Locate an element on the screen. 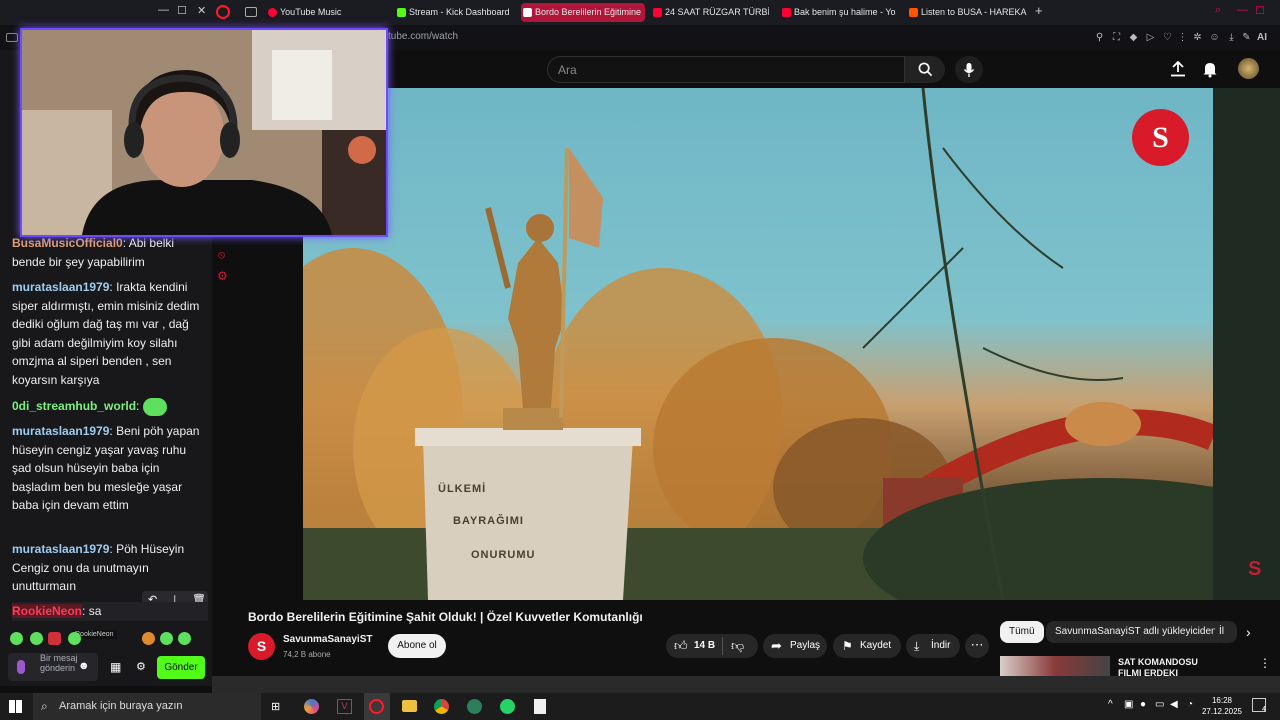 Image resolution: width=1280 pixels, height=720 pixels. account-icon: ☺ is located at coordinates (1214, 37).